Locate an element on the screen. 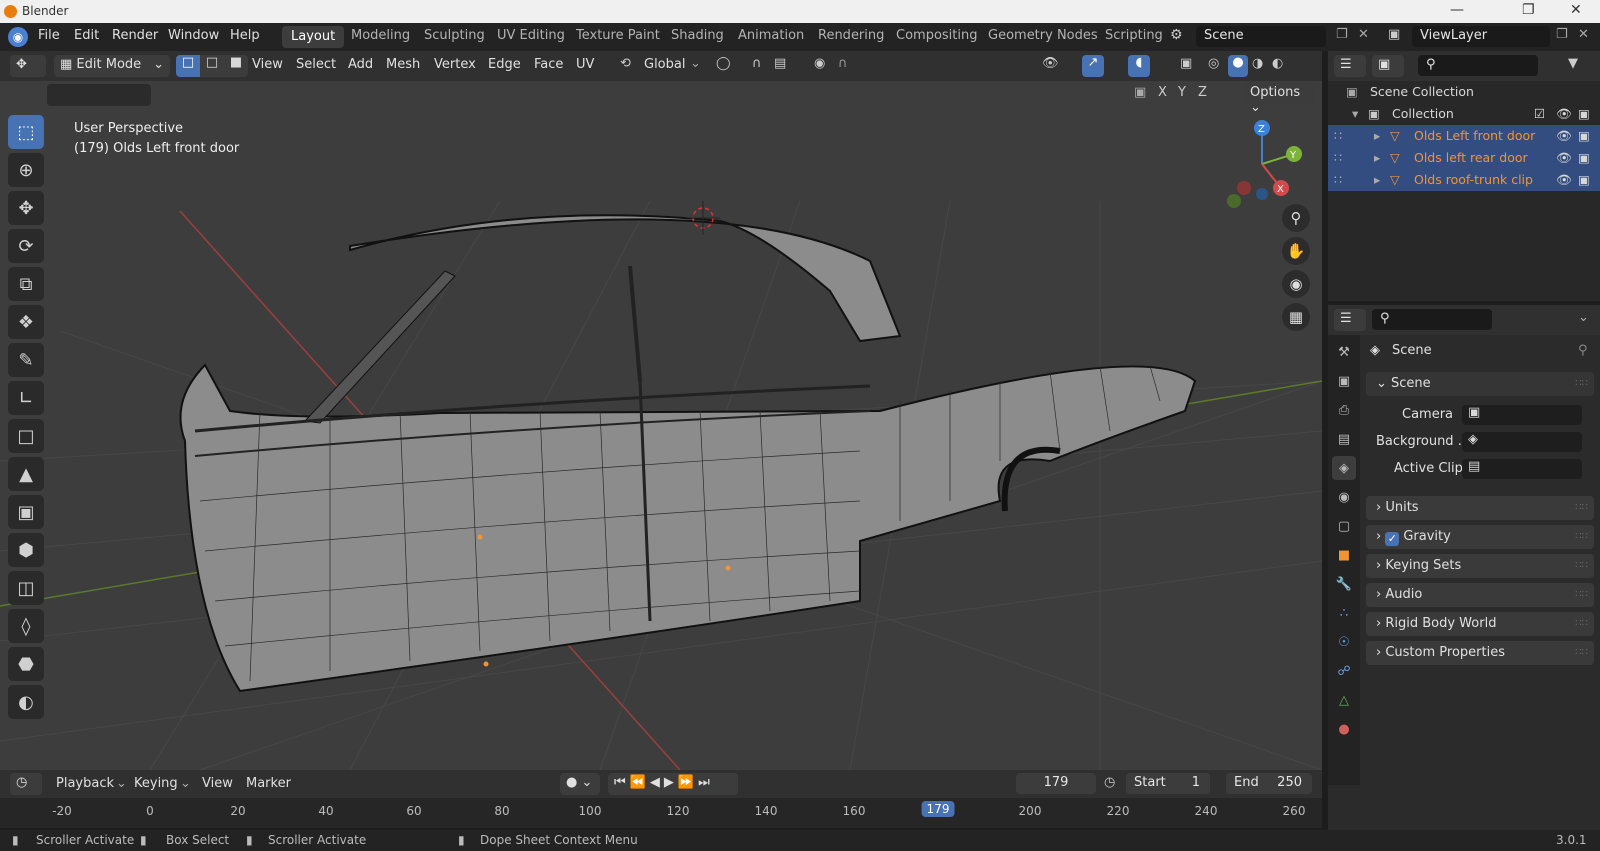 The height and width of the screenshot is (851, 1600). wireframe-shading-icon: ◎ is located at coordinates (1213, 63).